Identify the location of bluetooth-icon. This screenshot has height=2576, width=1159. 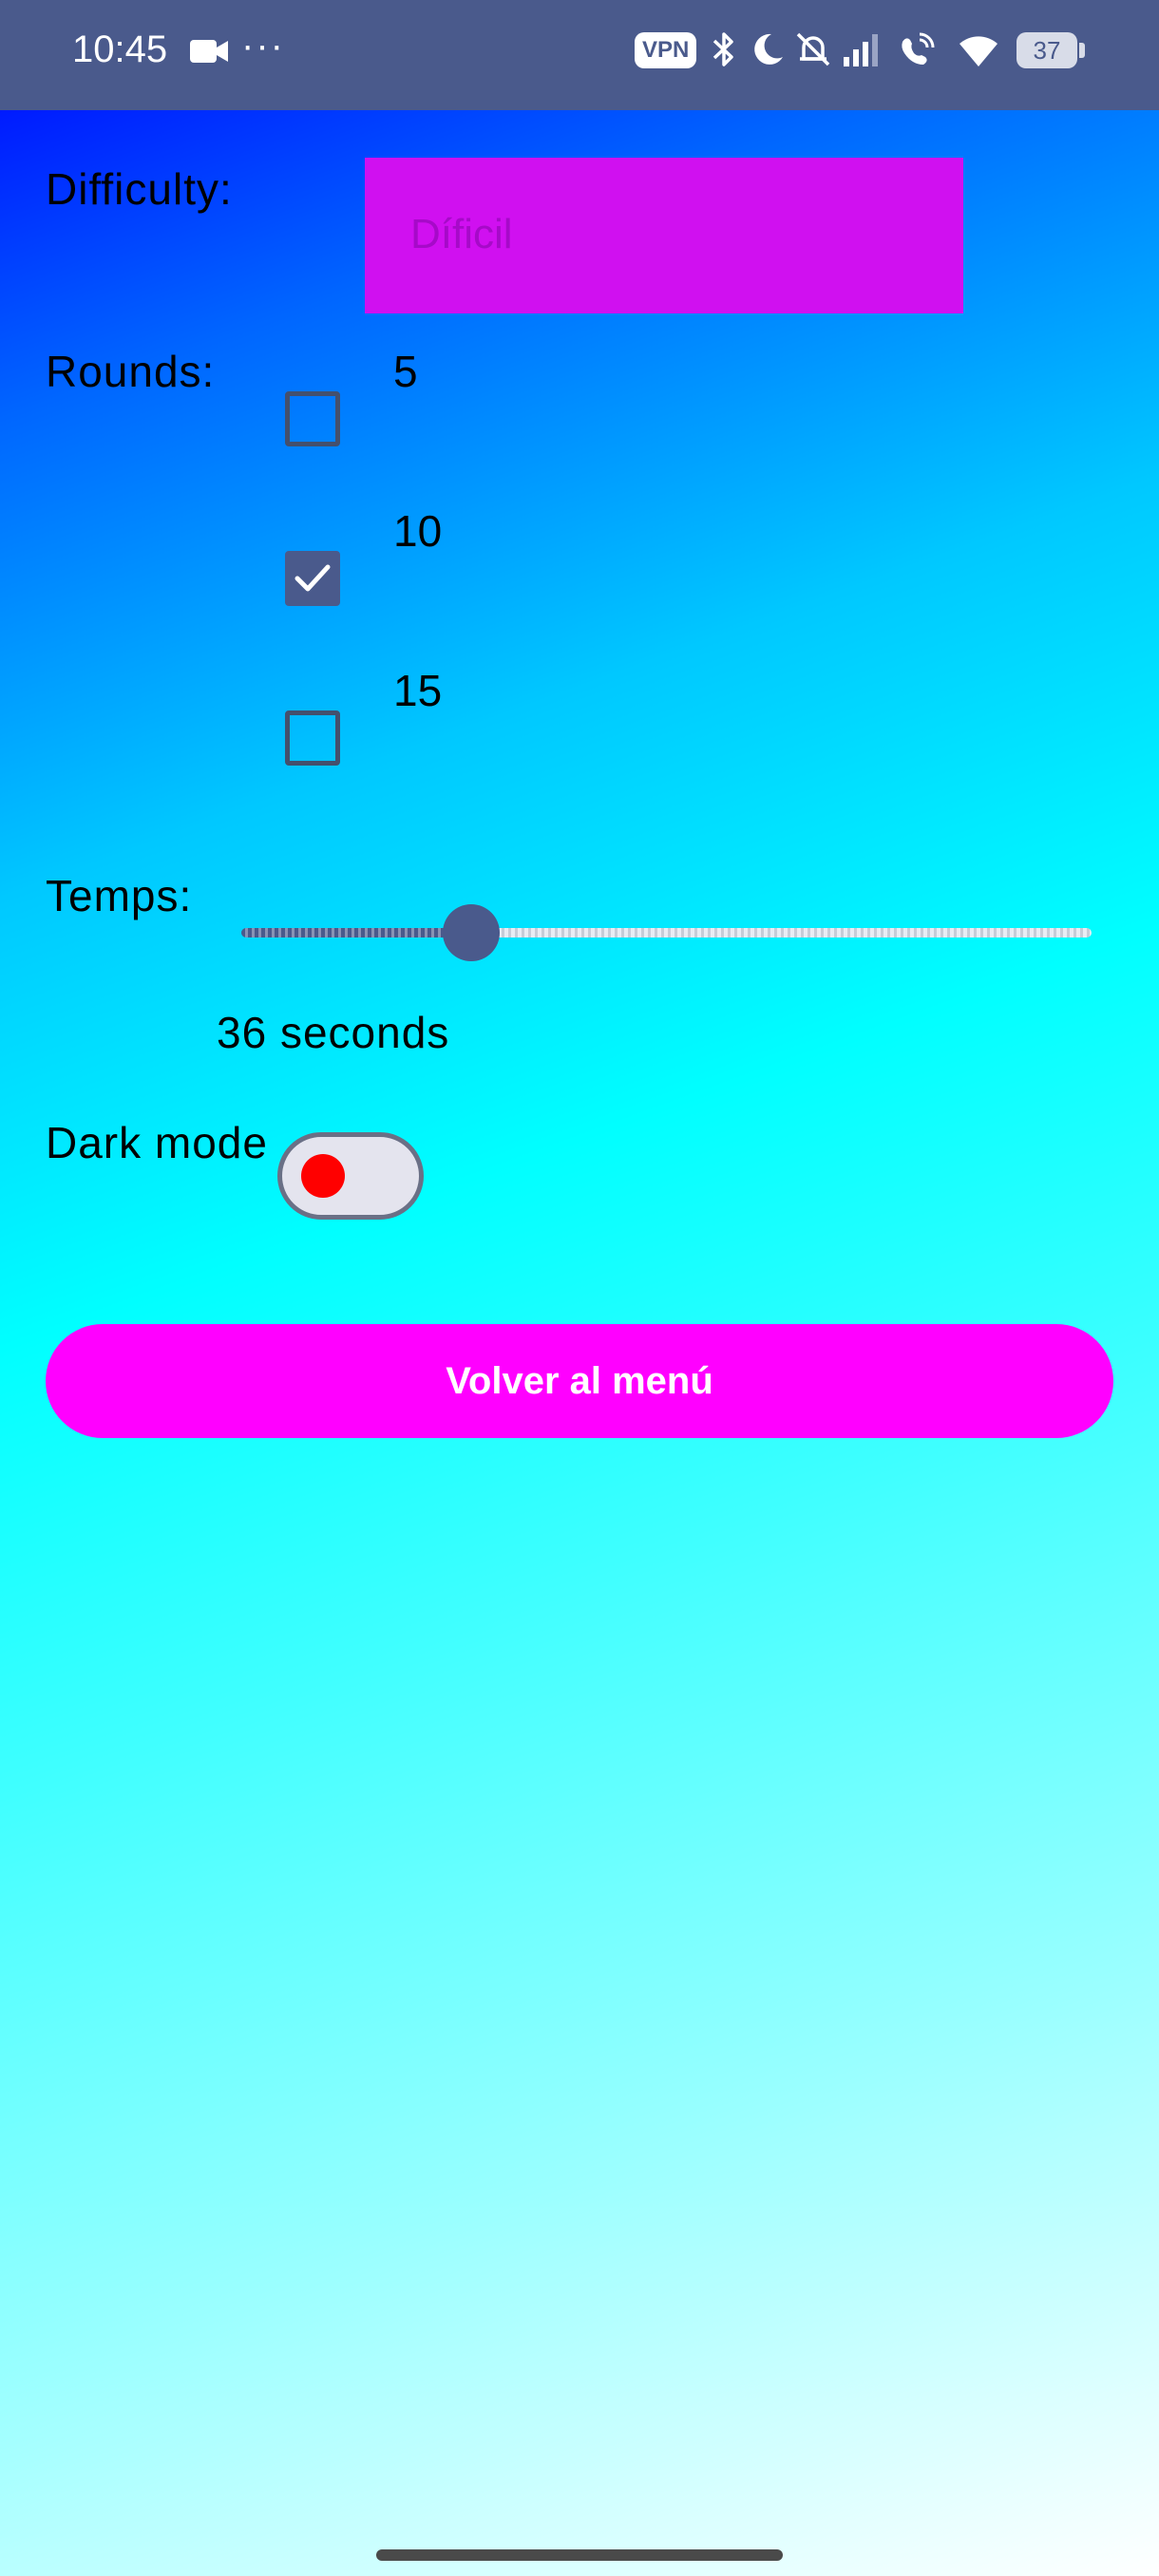
(722, 49).